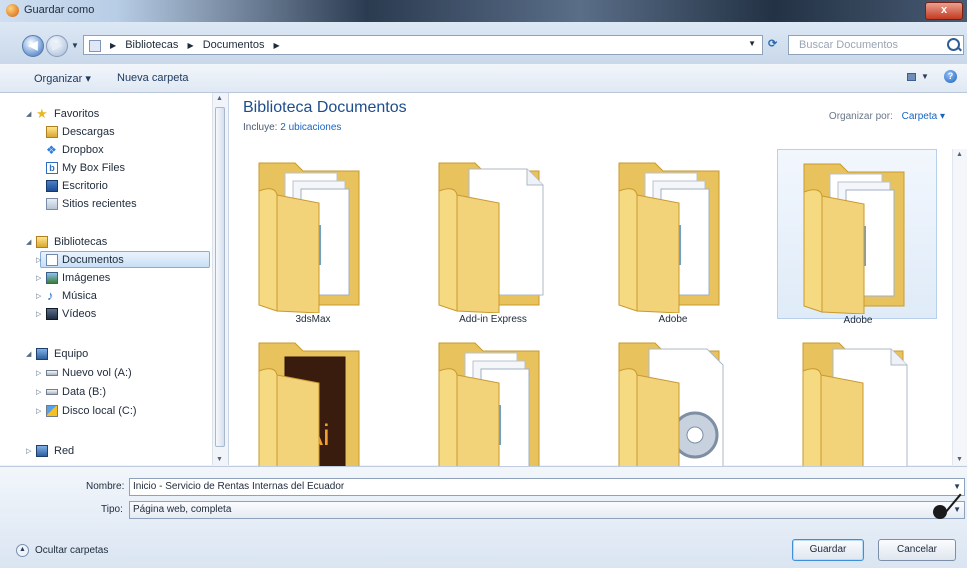 Image resolution: width=967 pixels, height=568 pixels. I want to click on nav-item-descargas: Descargas, so click(105, 132).